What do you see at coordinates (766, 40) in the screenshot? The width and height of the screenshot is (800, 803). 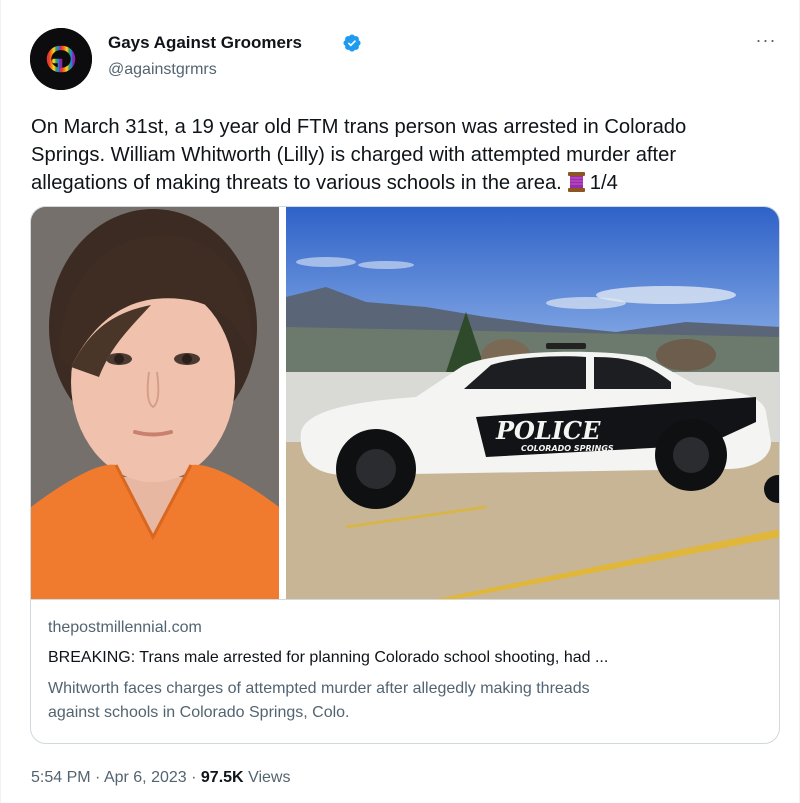 I see `more-options-icon: ···` at bounding box center [766, 40].